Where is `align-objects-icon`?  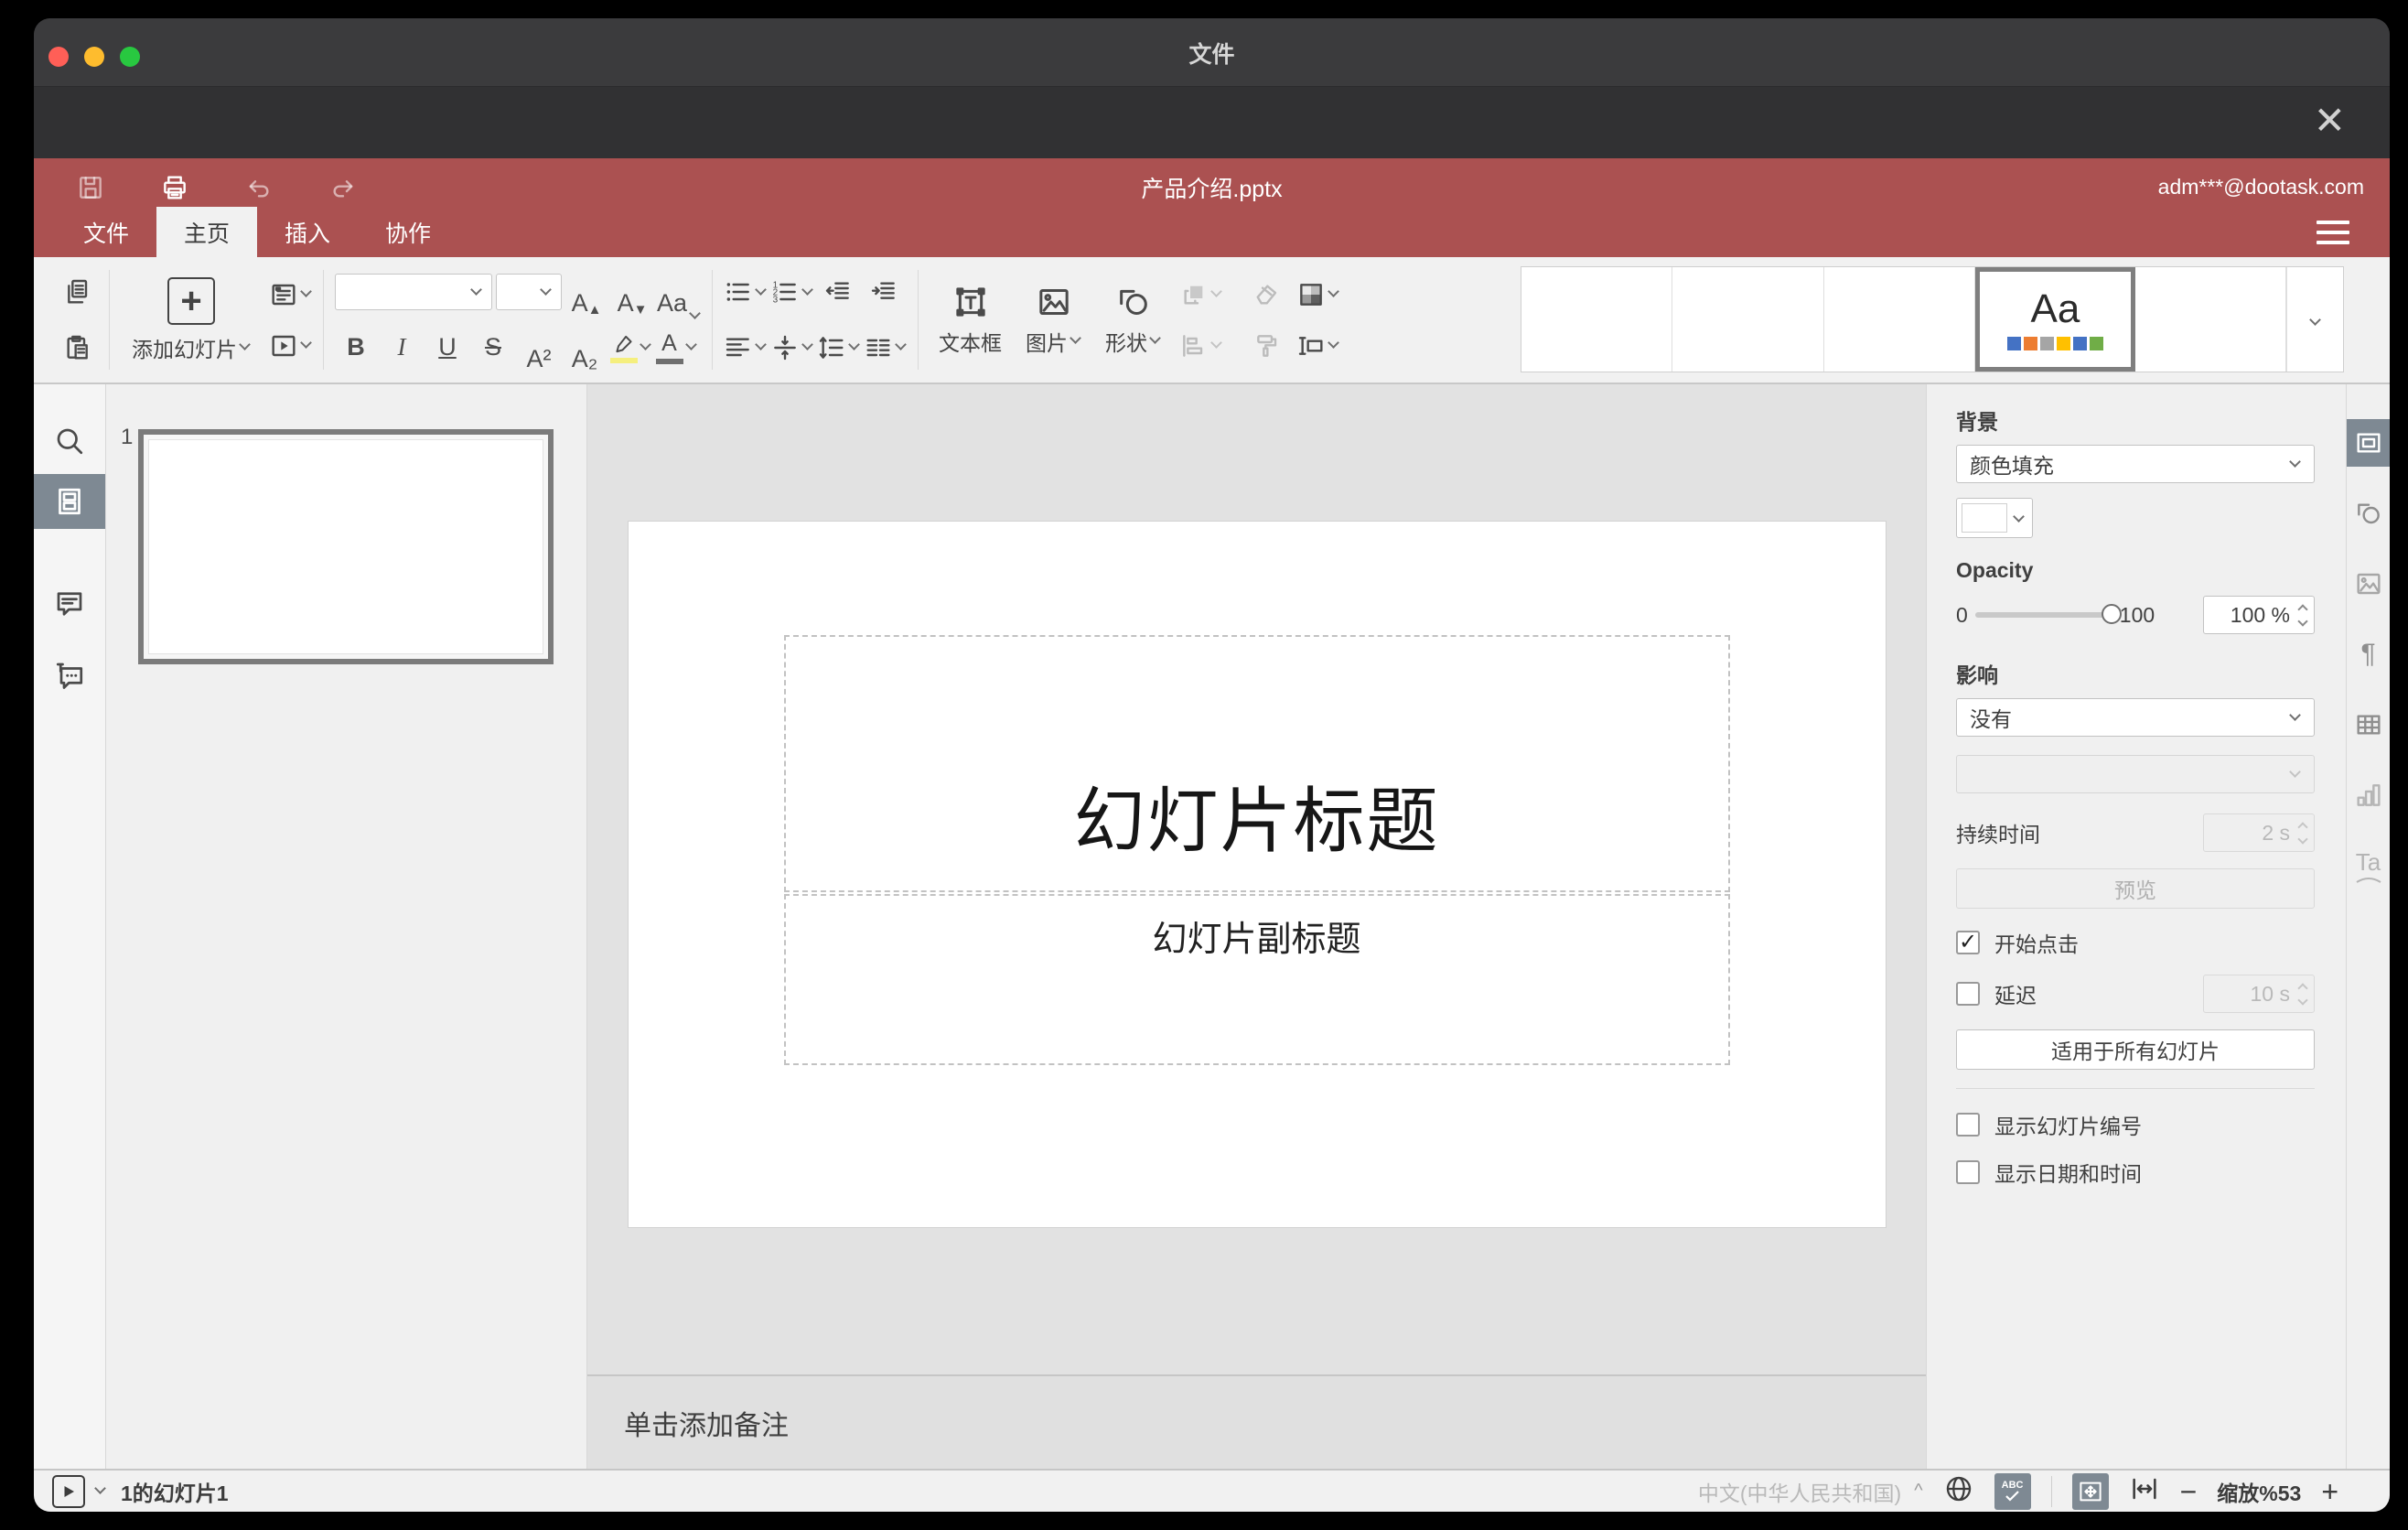
align-objects-icon is located at coordinates (1193, 345).